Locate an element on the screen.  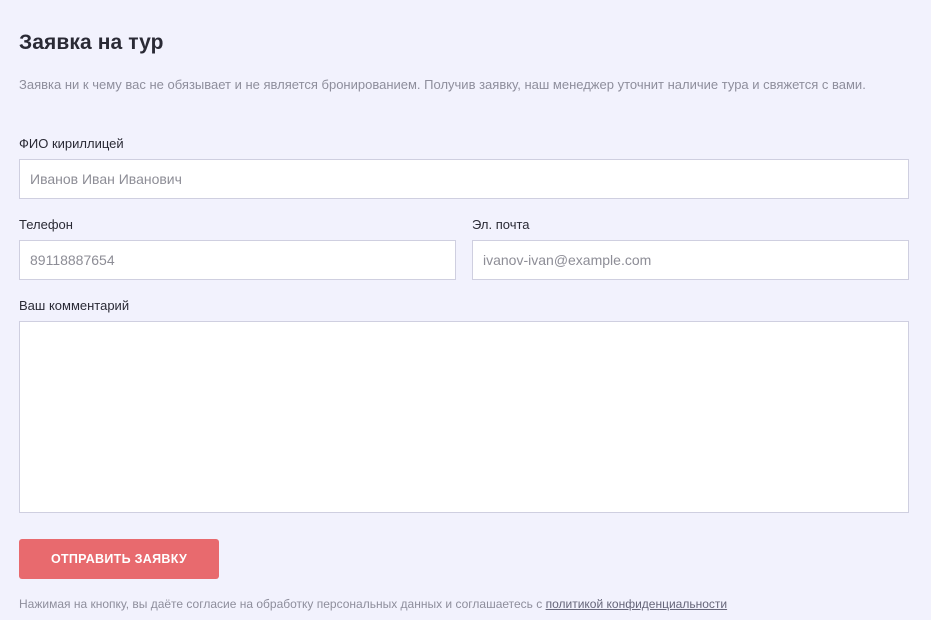
phone-input is located at coordinates (237, 260).